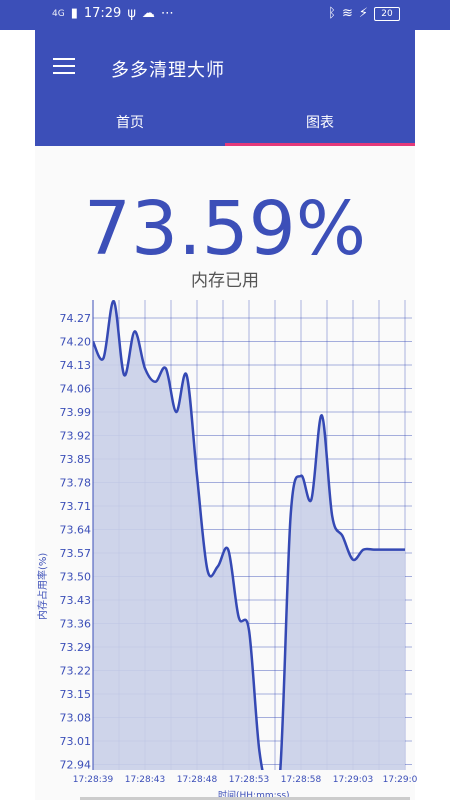 The width and height of the screenshot is (450, 801). I want to click on y-tick-label: 74.13, so click(76, 365).